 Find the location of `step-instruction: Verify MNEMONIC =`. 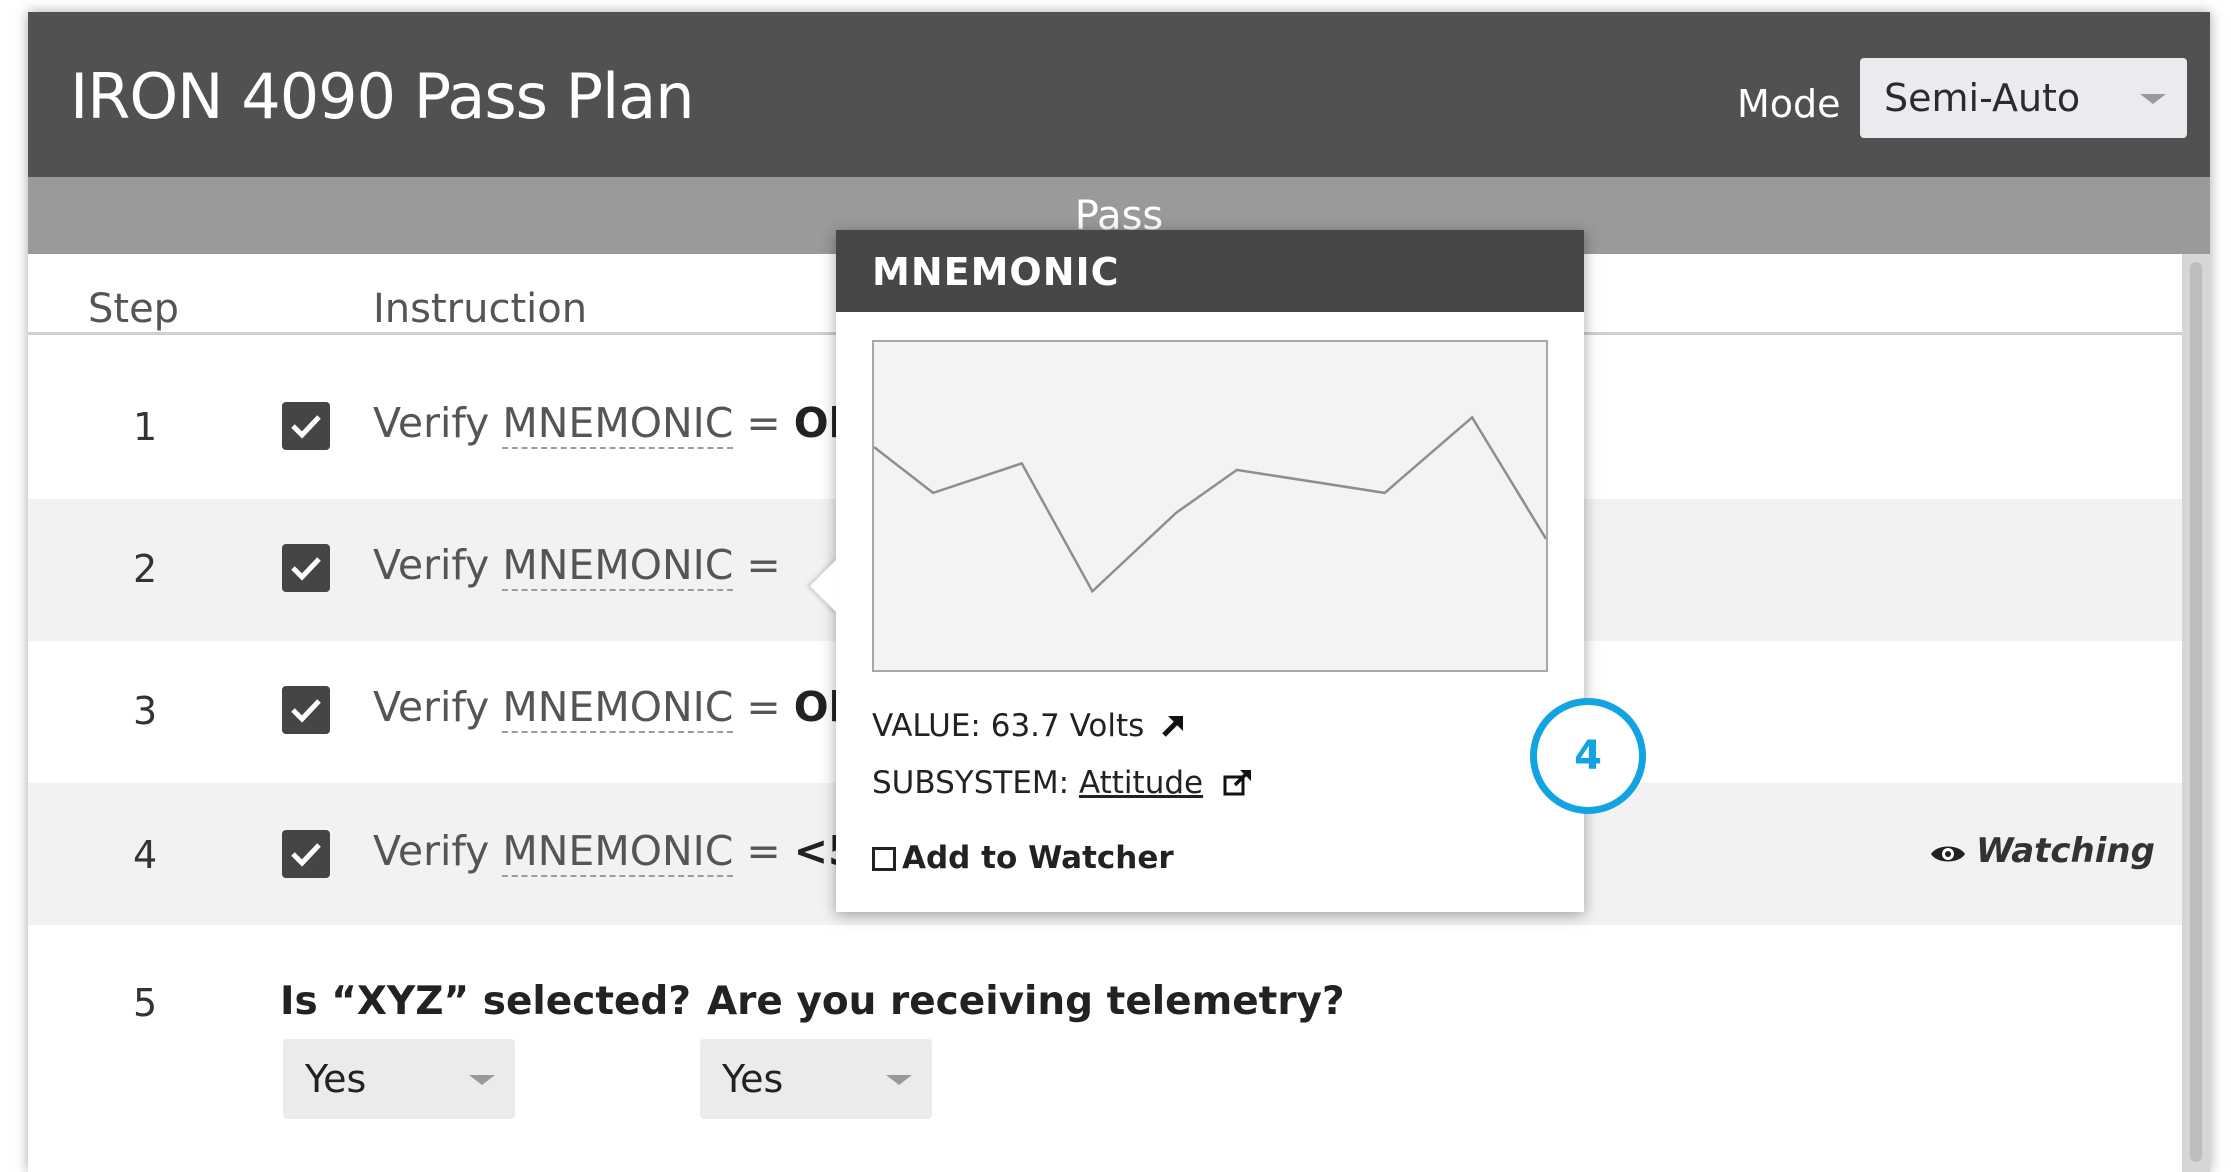

step-instruction: Verify MNEMONIC = is located at coordinates (577, 566).